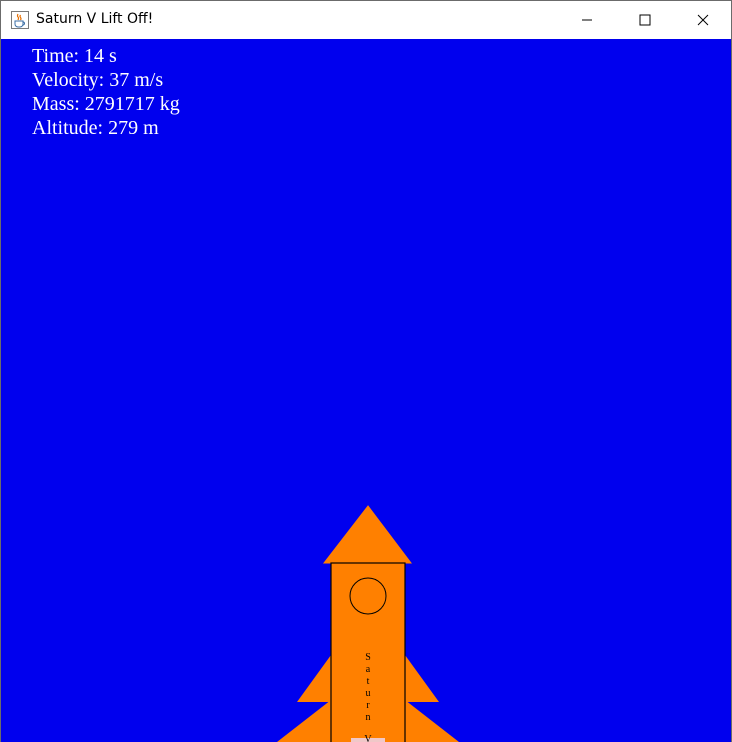  I want to click on maximize-button, so click(645, 20).